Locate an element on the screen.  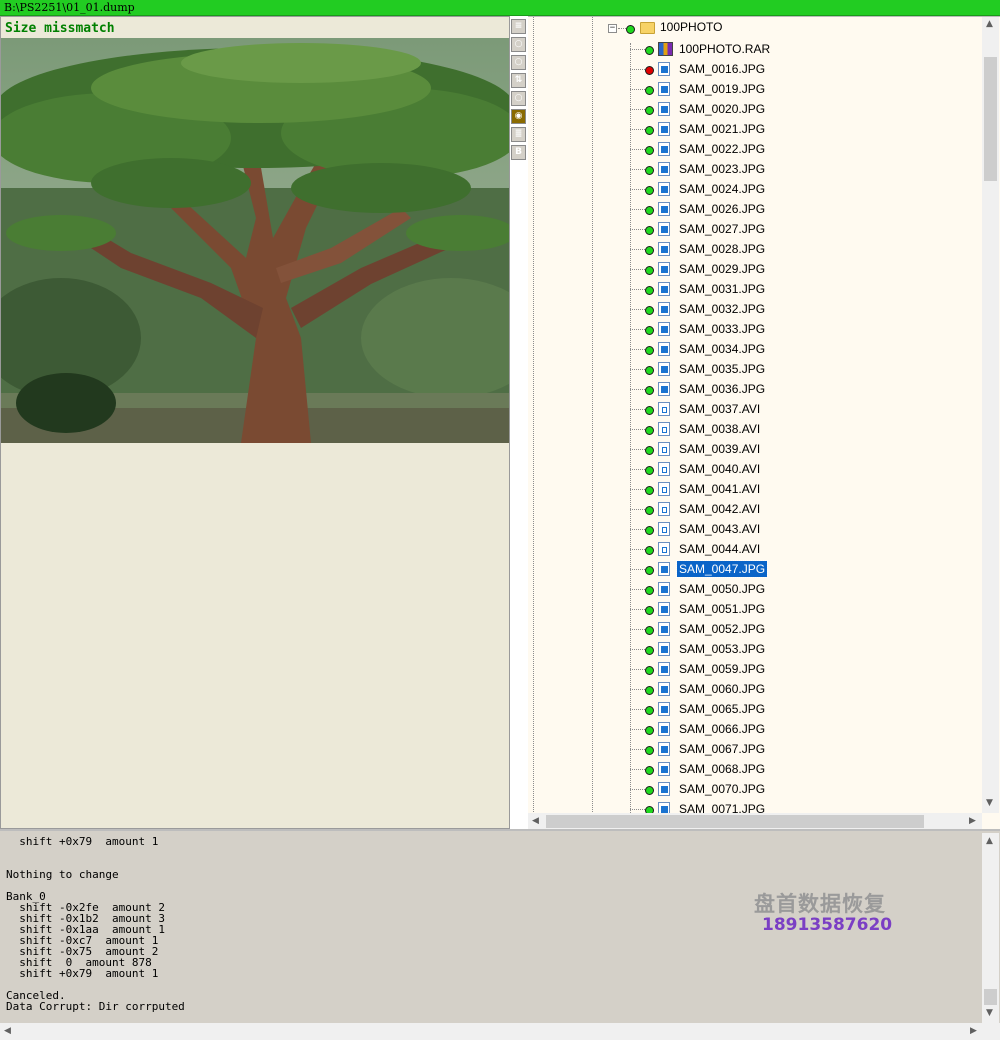
tree-item-label: SAM_0053.JPG is located at coordinates (722, 649).